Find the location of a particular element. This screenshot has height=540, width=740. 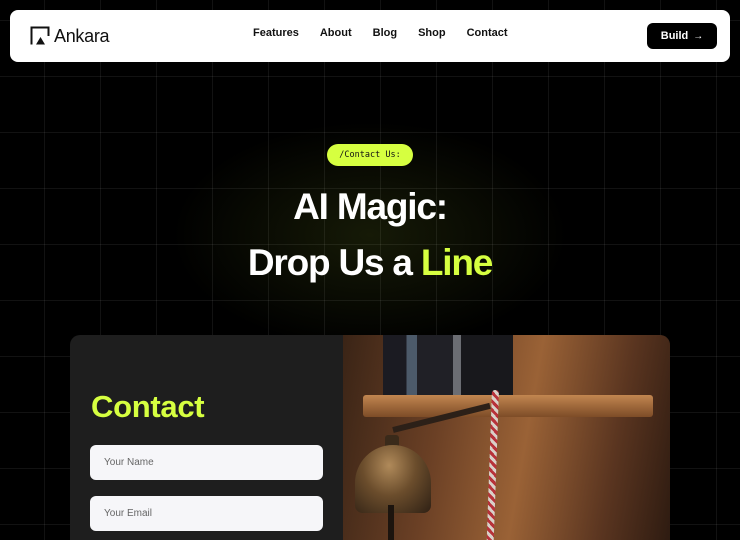

hero-title-line2-text: Drop Us a is located at coordinates (334, 262).